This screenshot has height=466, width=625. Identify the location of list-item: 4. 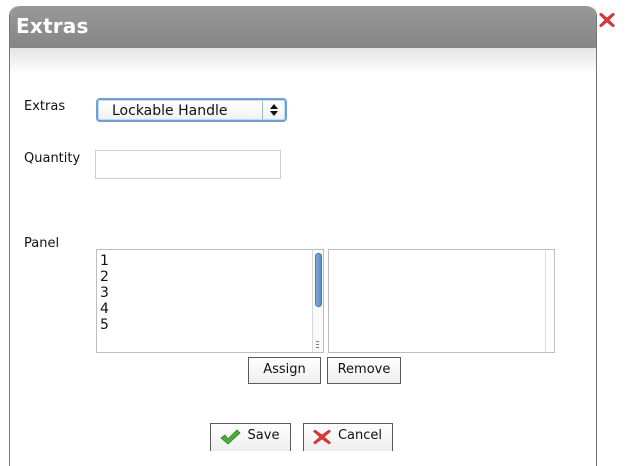
(104, 309).